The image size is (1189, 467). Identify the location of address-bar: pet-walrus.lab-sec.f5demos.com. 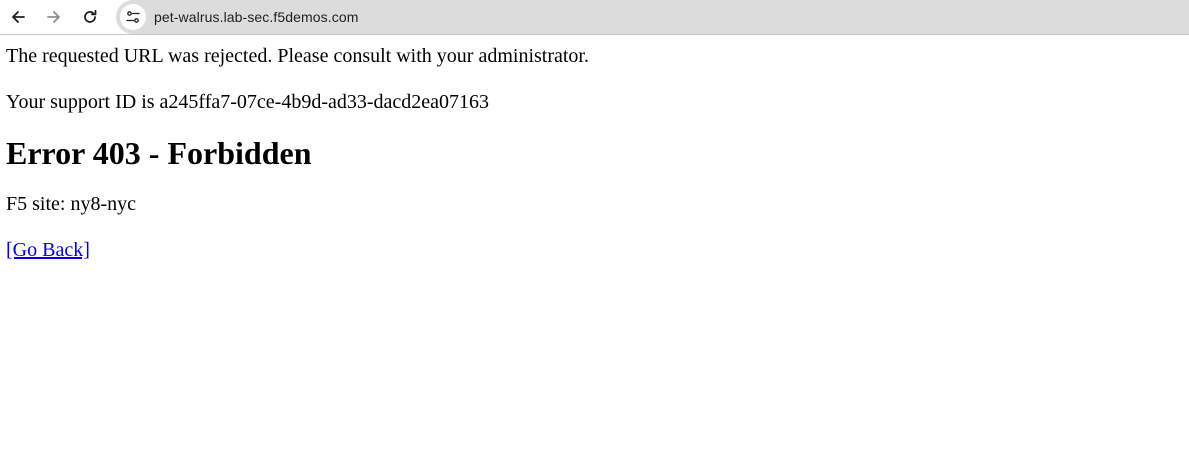
(652, 17).